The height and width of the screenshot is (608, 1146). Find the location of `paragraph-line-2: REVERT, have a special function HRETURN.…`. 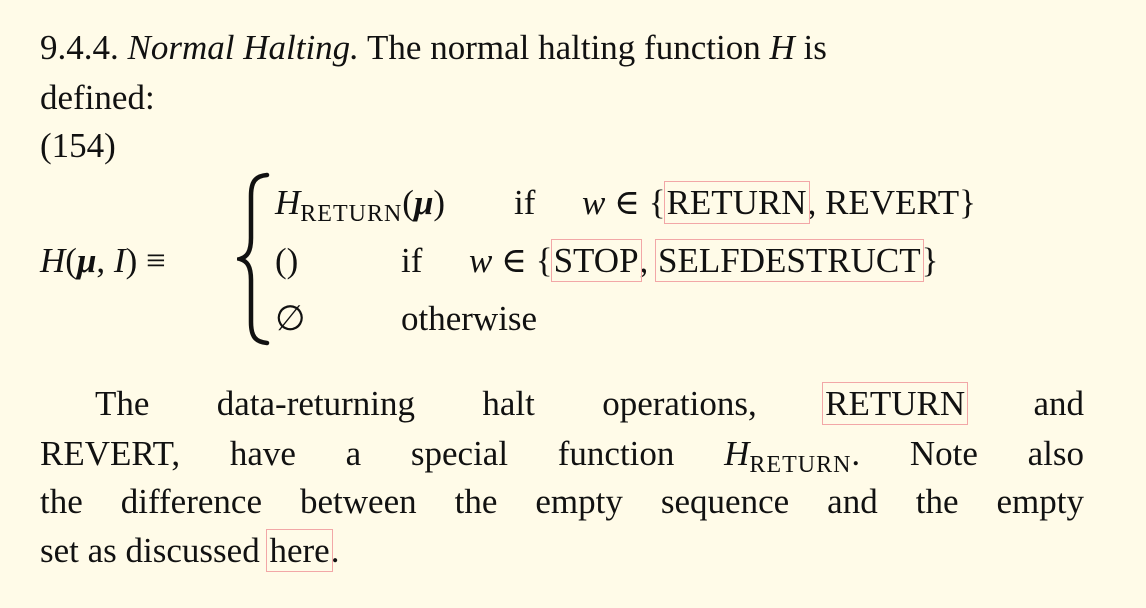

paragraph-line-2: REVERT, have a special function HRETURN.… is located at coordinates (562, 455).